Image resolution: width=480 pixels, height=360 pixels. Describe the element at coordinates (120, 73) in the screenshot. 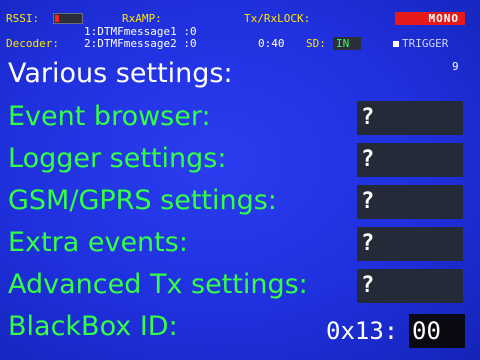

I see `page-title: Various settings:` at that location.